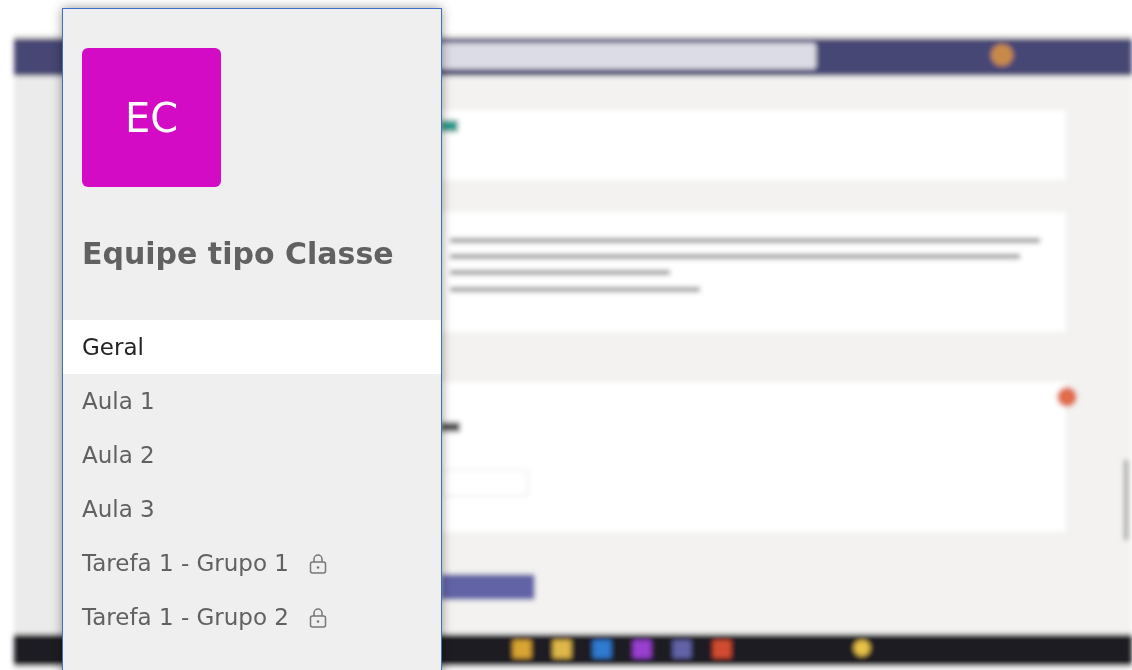 The width and height of the screenshot is (1132, 670). I want to click on channel-item: Tarefa 1 - Grupo 1, so click(252, 563).